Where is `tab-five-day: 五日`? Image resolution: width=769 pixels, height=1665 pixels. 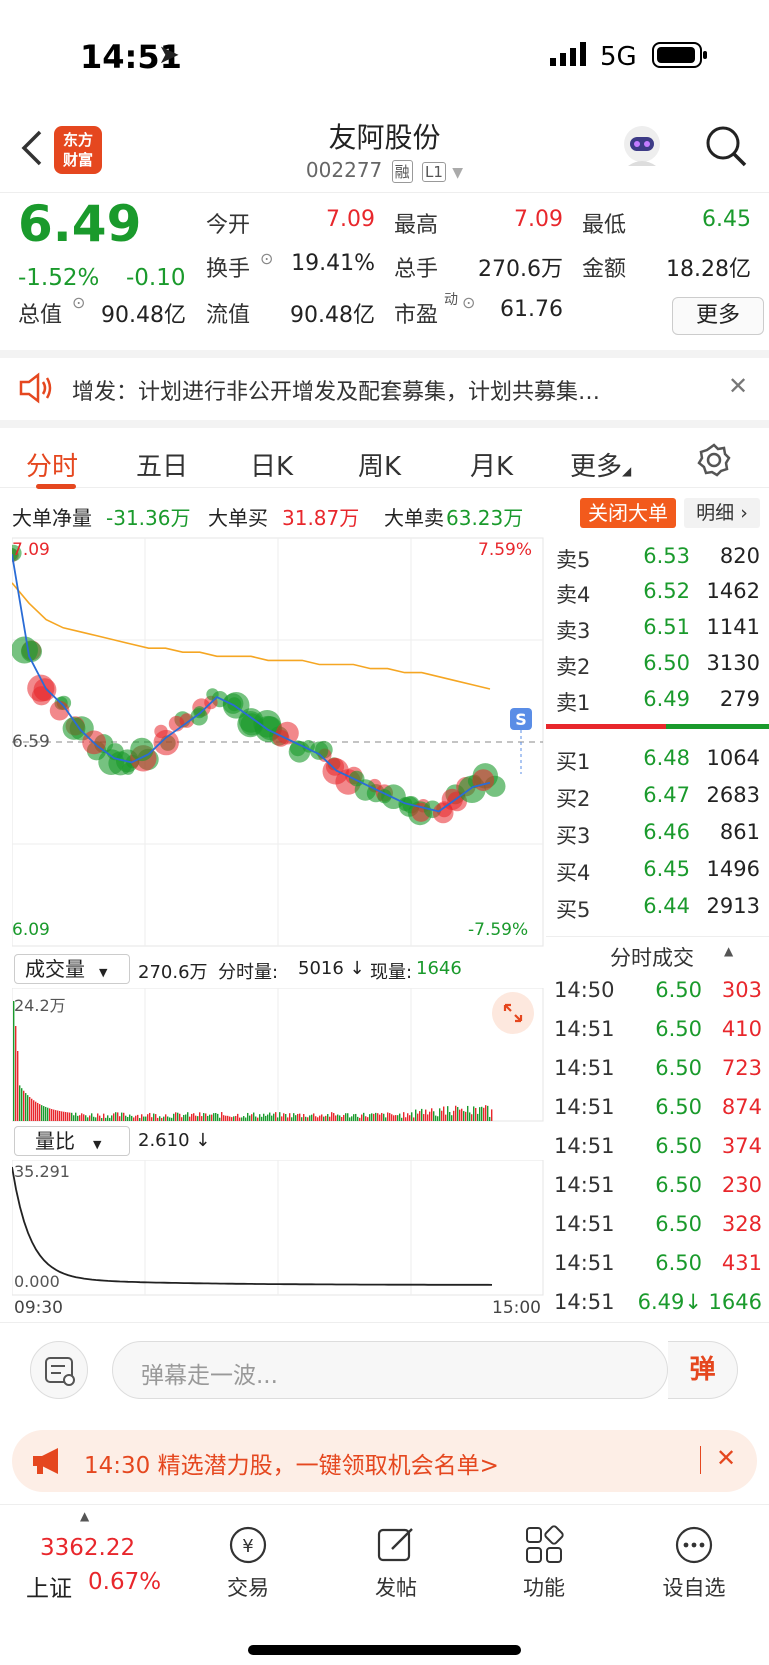 tab-five-day: 五日 is located at coordinates (162, 464).